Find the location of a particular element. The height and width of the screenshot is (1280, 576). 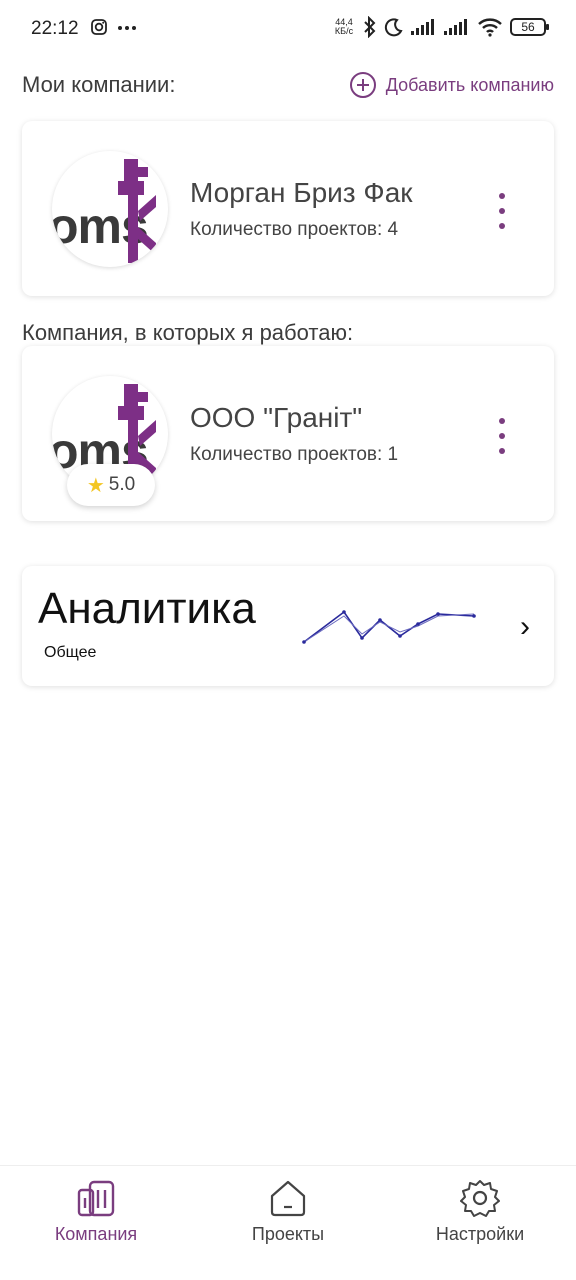

work-companies-title: Компания, в которых я работаю: is located at coordinates (188, 332).